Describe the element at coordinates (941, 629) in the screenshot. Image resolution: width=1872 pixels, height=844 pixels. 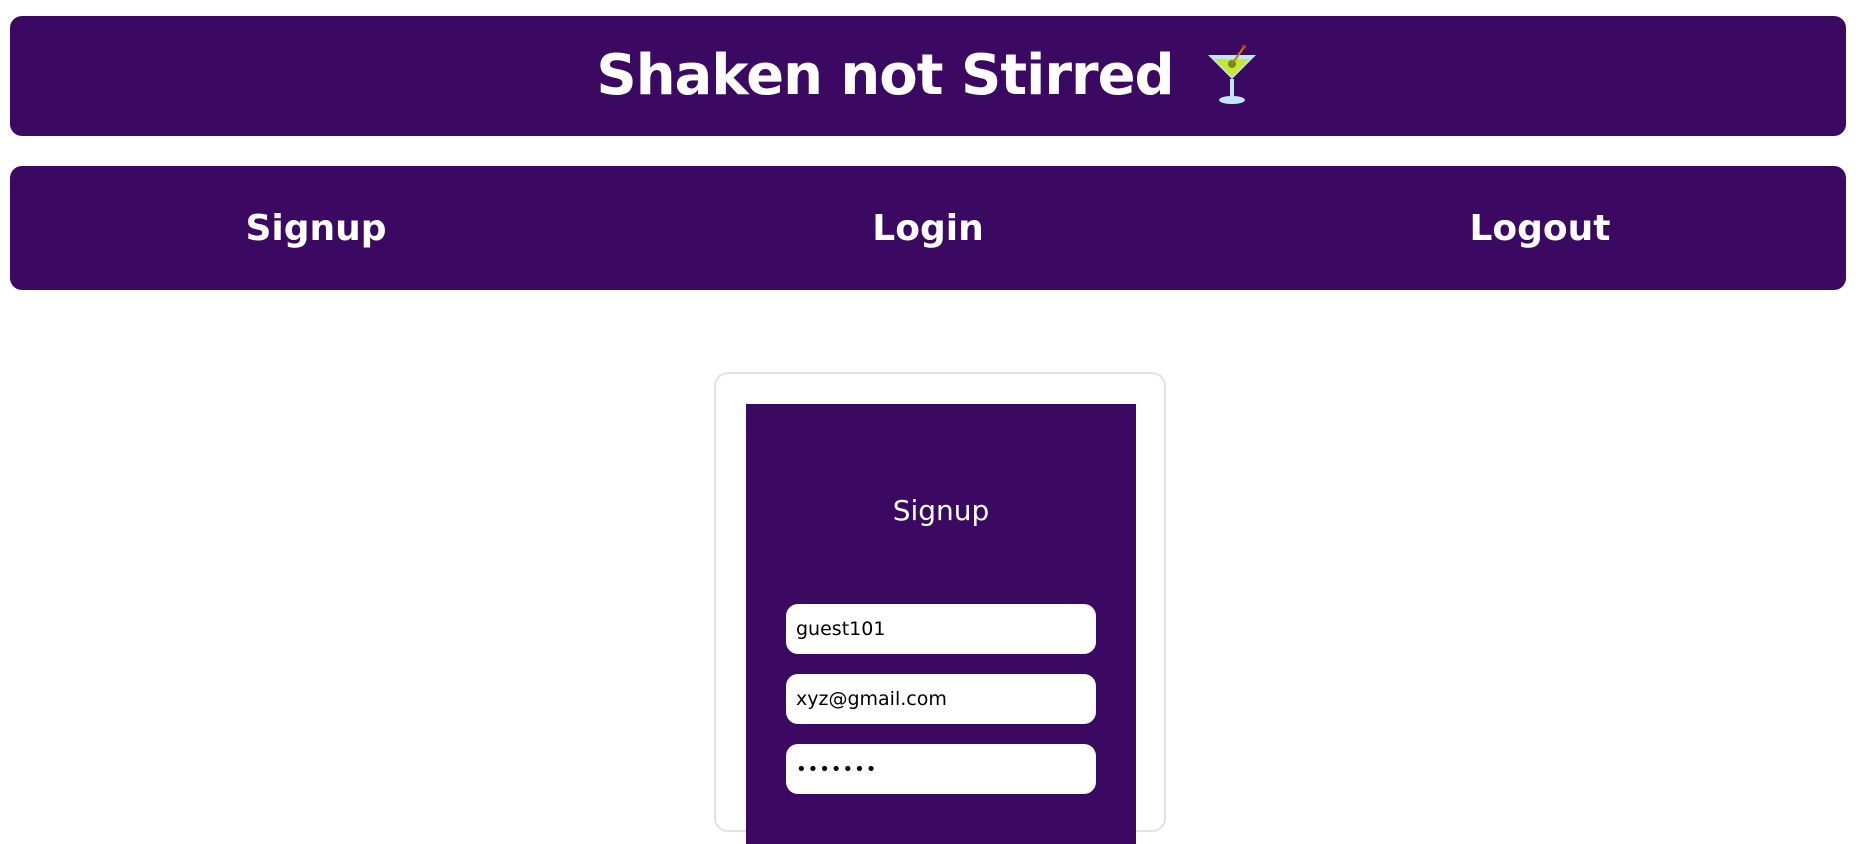
I see `username-input` at that location.